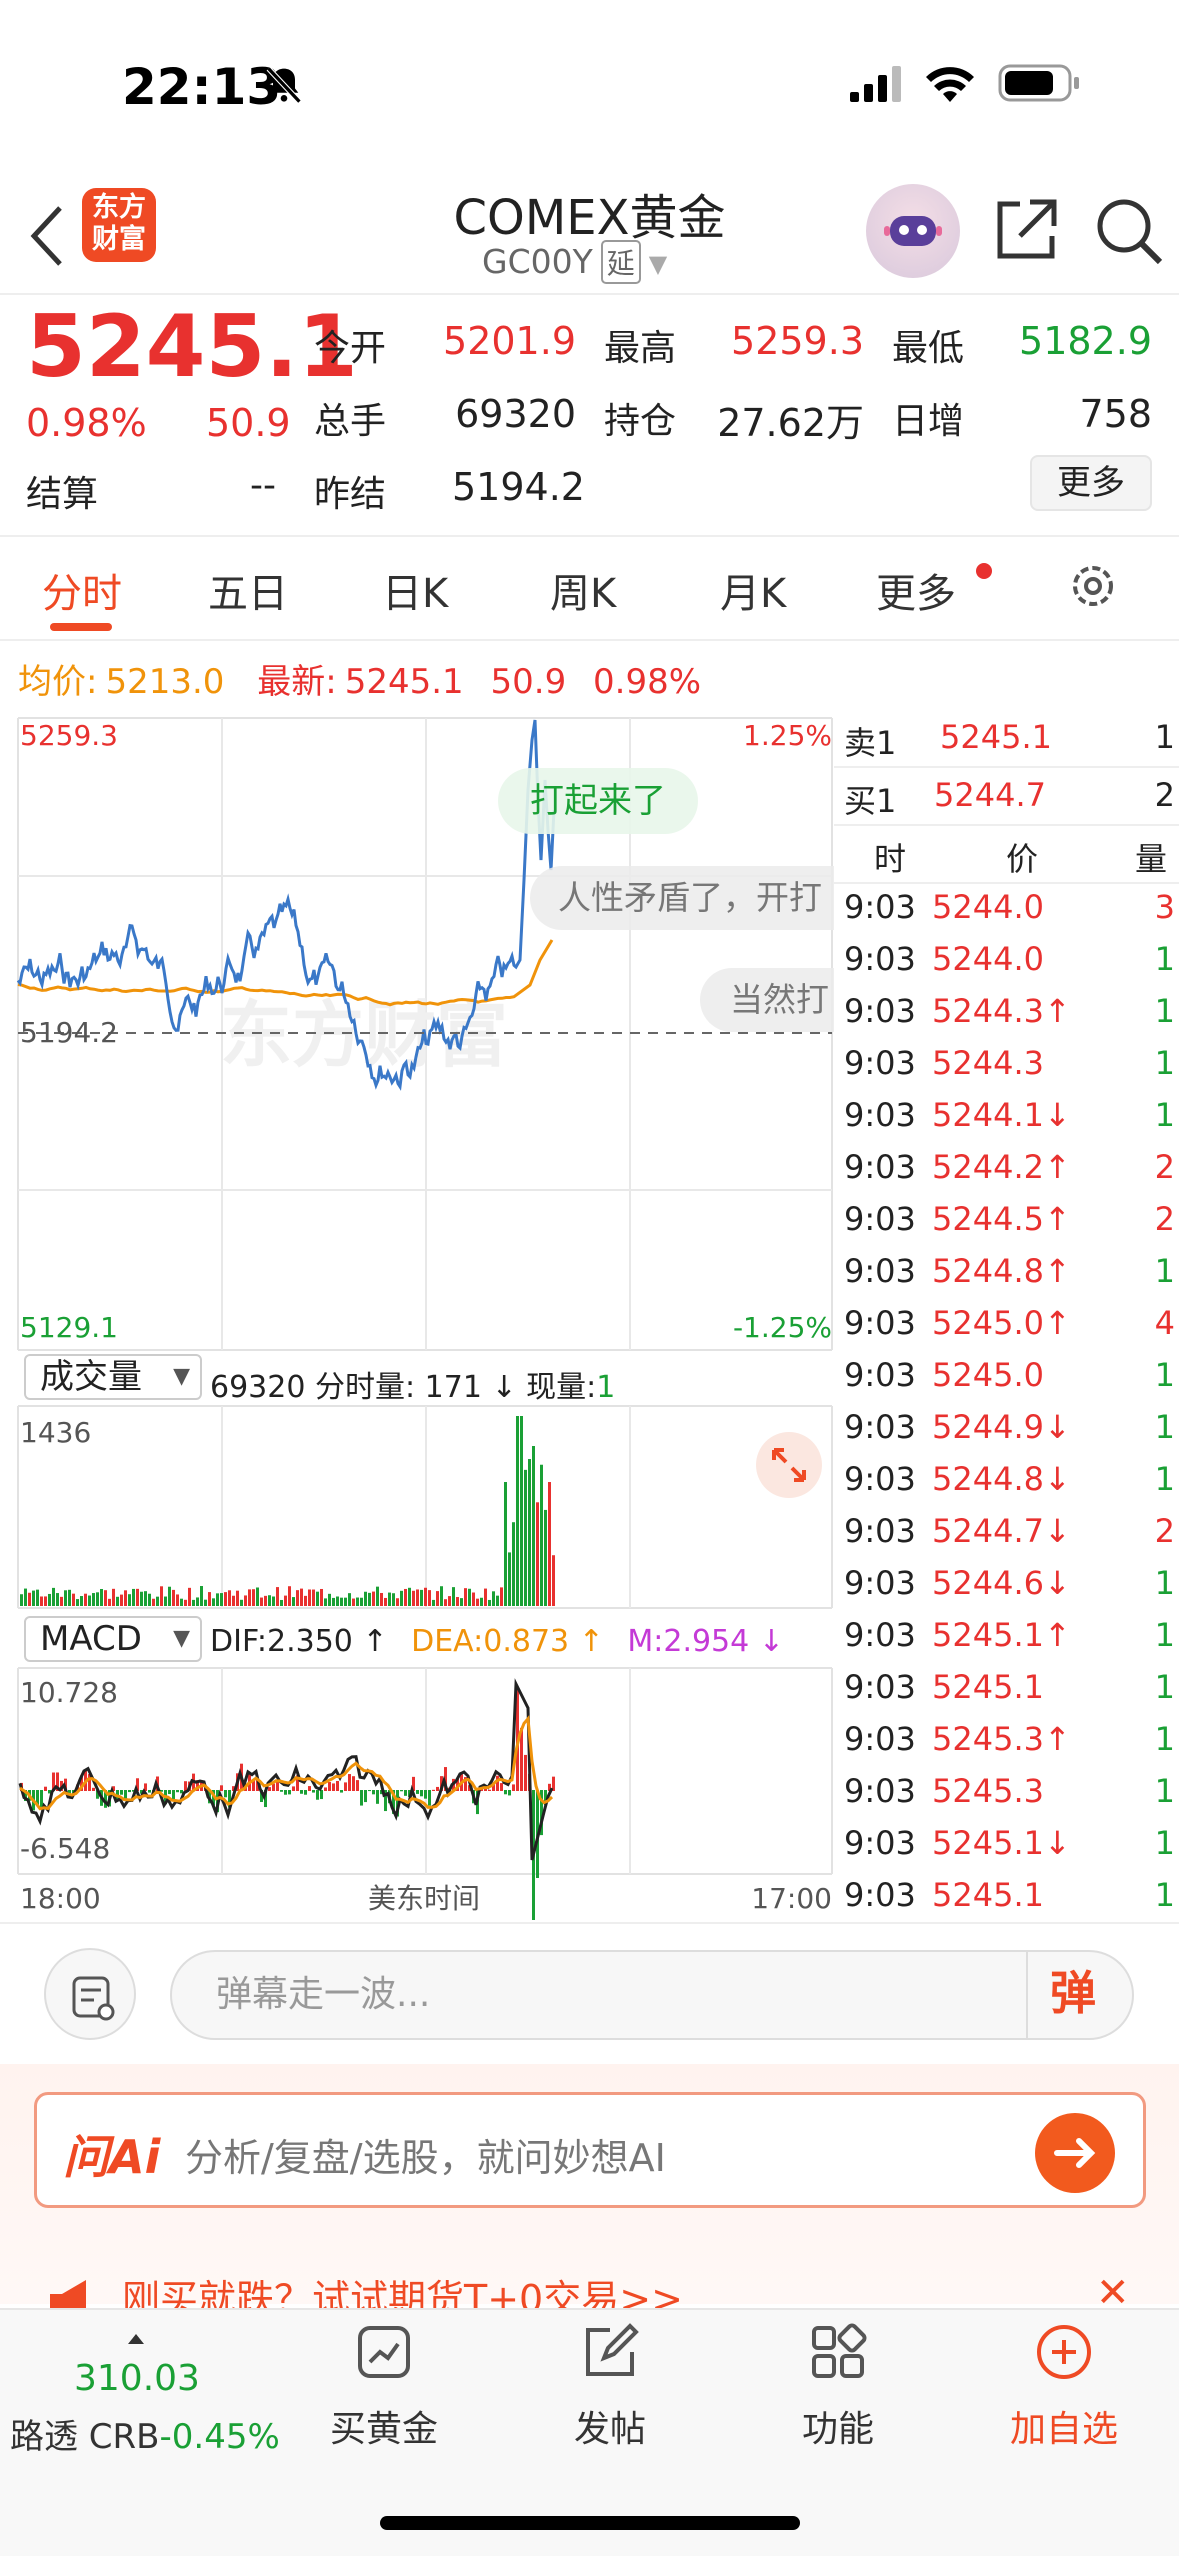 This screenshot has height=2556, width=1179. I want to click on macd-indicator-select: MACD ▼, so click(113, 1639).